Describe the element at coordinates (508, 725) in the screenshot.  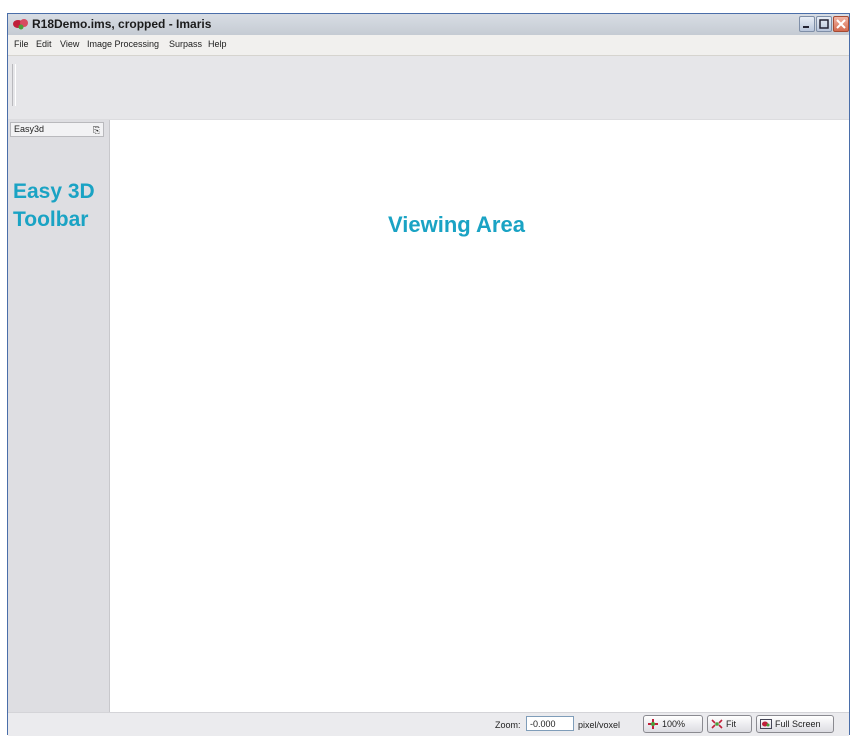
I see `zoom-label: Zoom:` at that location.